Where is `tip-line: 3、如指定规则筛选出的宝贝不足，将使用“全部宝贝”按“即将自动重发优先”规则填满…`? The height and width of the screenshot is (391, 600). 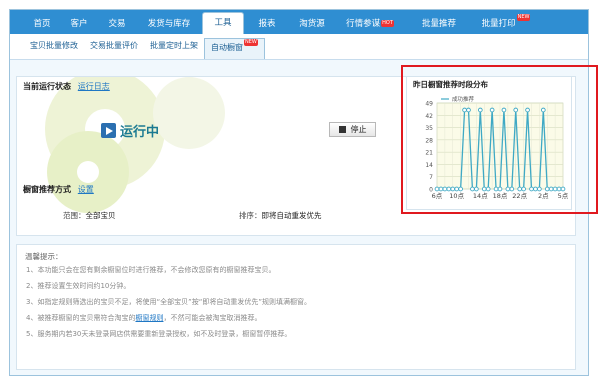
tip-line: 3、如指定规则筛选出的宝贝不足，将使用“全部宝贝”按“即将自动重发优先”规则填满… is located at coordinates (168, 302).